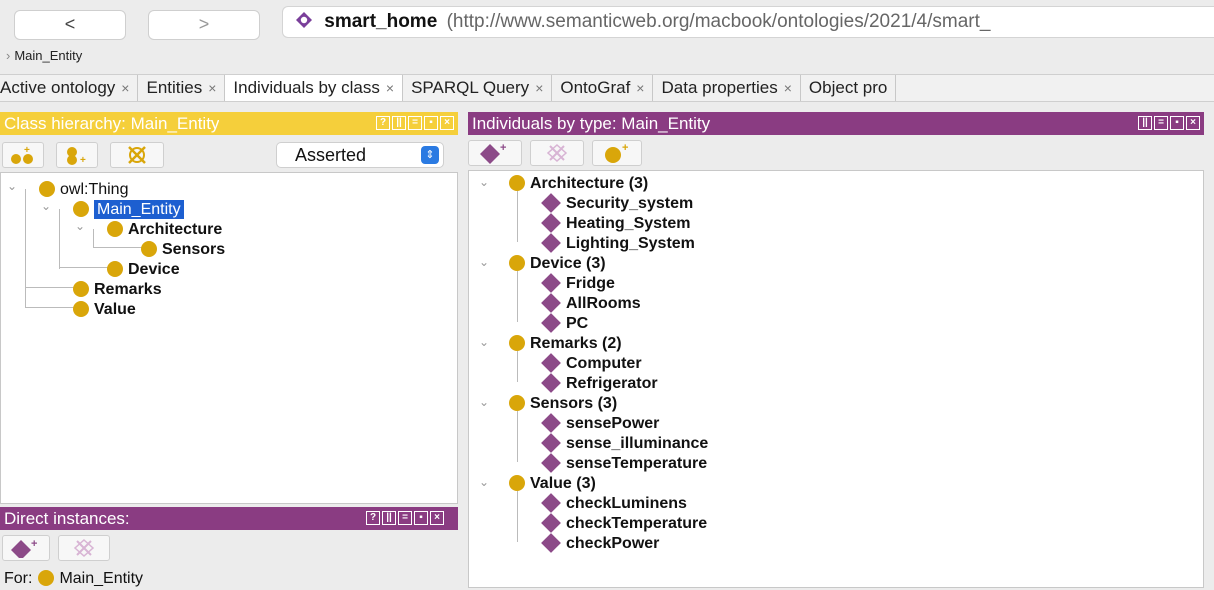 Image resolution: width=1214 pixels, height=590 pixels. Describe the element at coordinates (557, 263) in the screenshot. I see `class-group-node: Device (3)` at that location.